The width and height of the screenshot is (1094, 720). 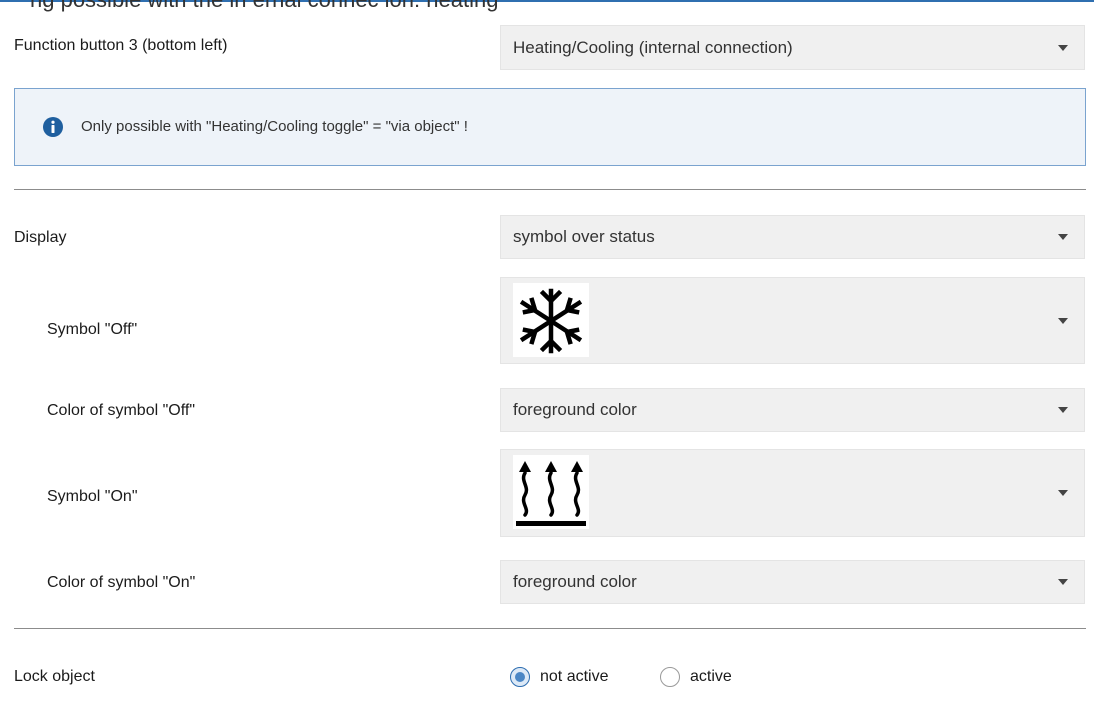 What do you see at coordinates (653, 47) in the screenshot?
I see `function-button-value: Heating/Cooling (internal connection)` at bounding box center [653, 47].